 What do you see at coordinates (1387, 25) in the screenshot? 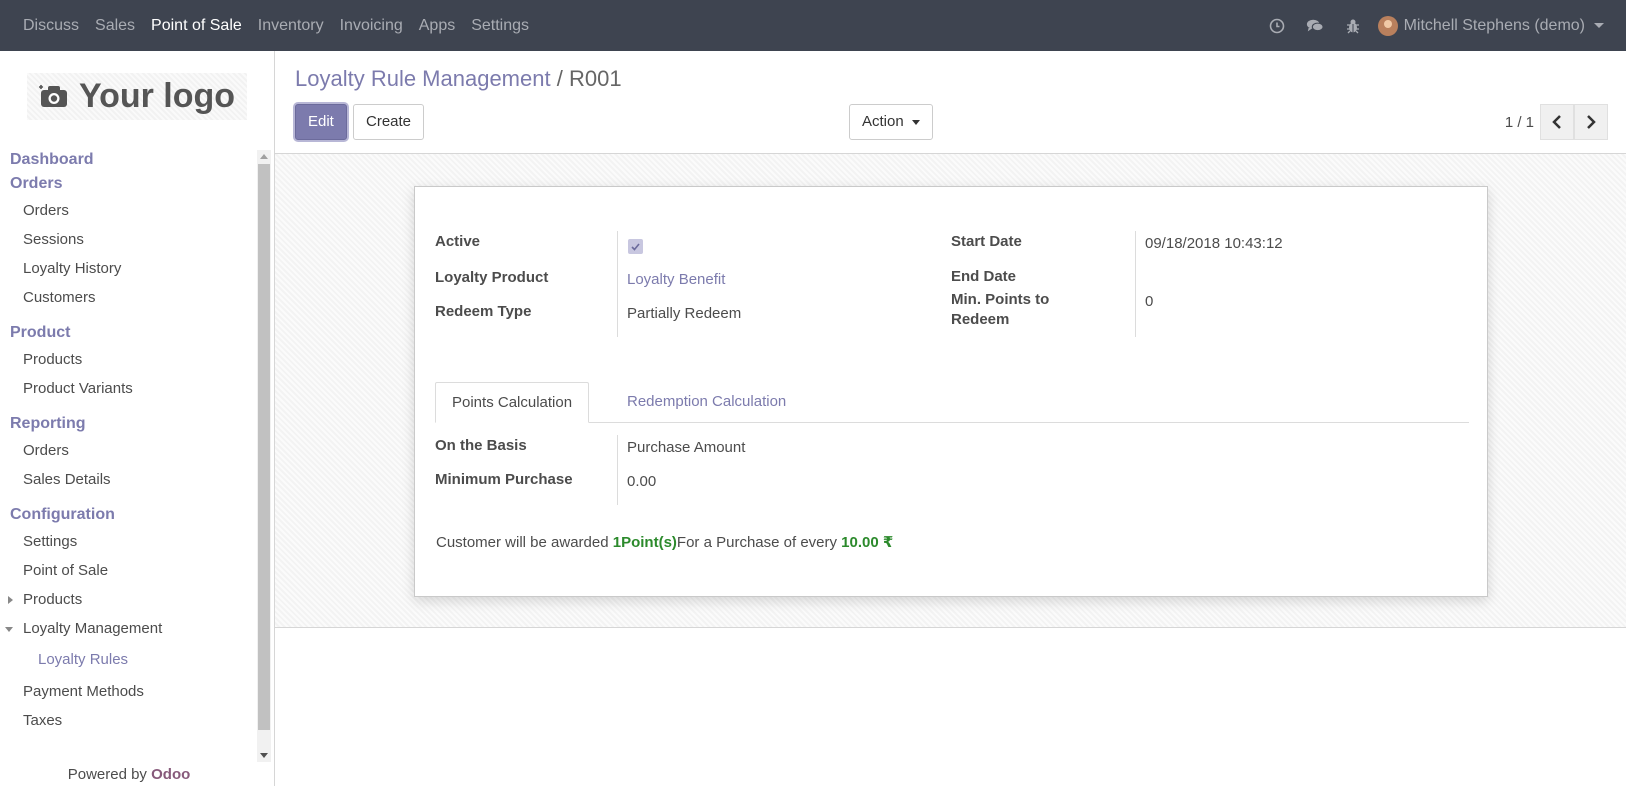
I see `avatar` at bounding box center [1387, 25].